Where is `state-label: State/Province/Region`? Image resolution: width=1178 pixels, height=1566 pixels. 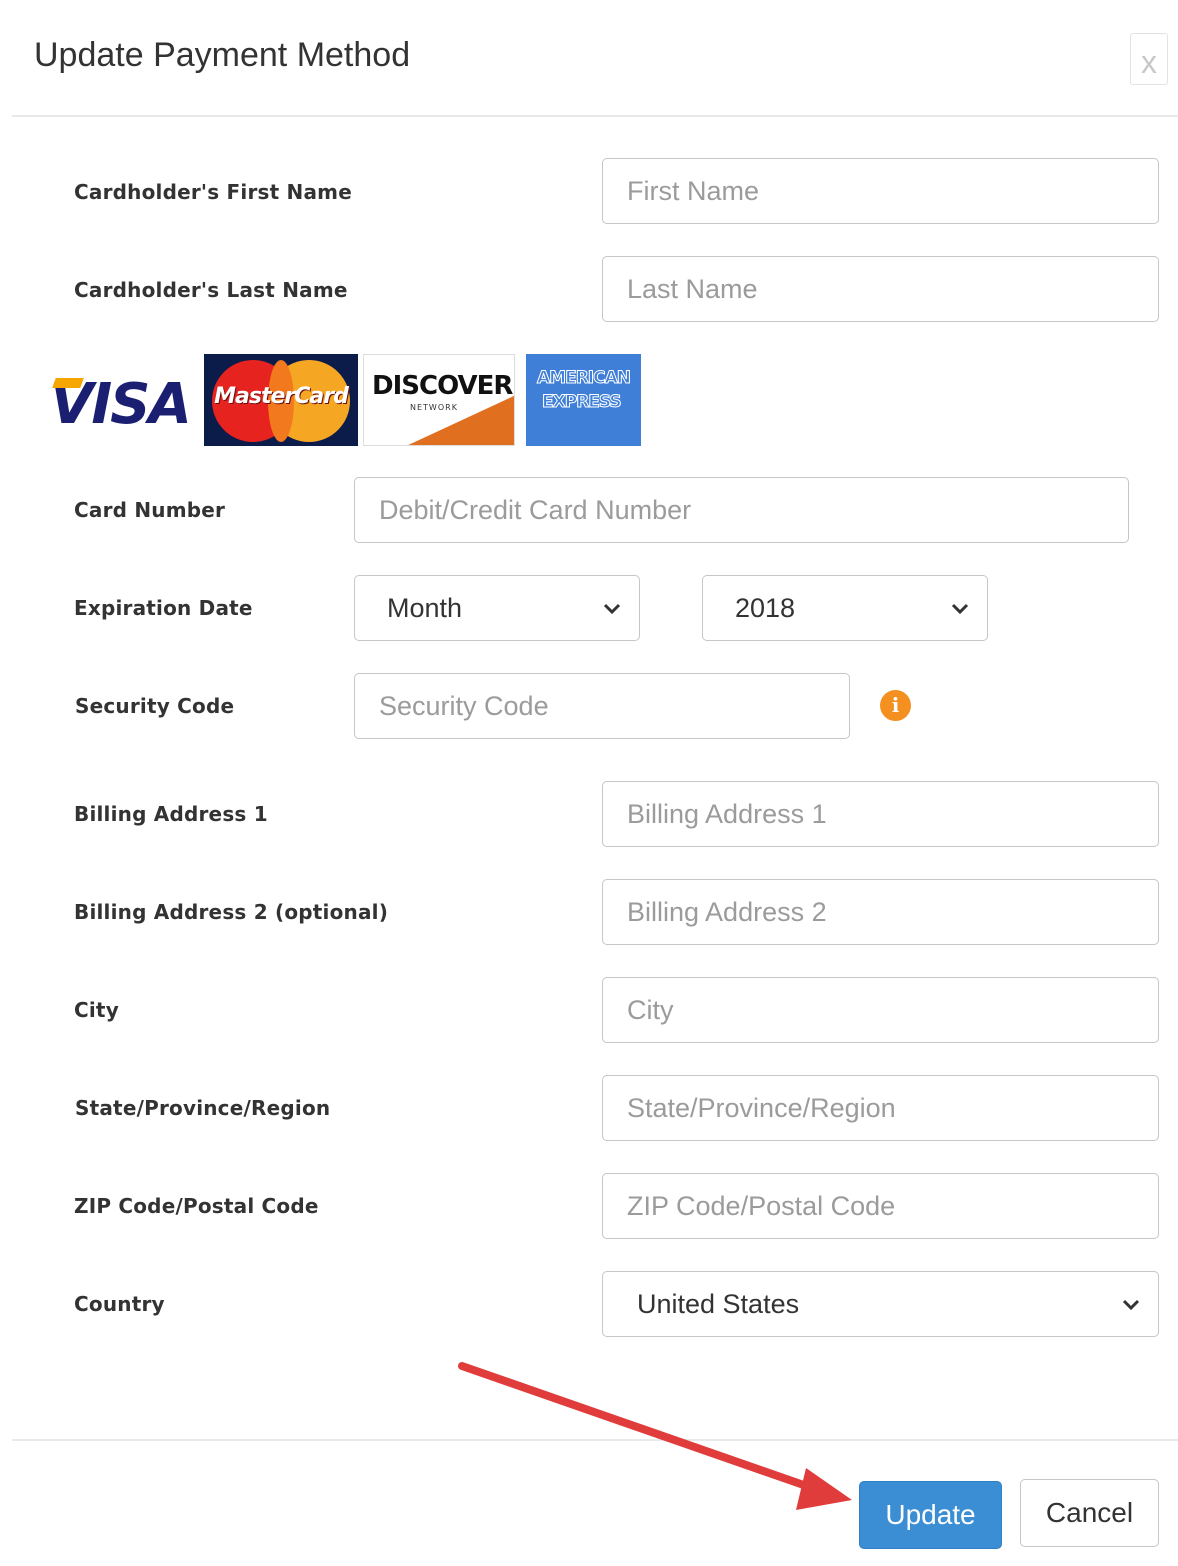 state-label: State/Province/Region is located at coordinates (203, 1108).